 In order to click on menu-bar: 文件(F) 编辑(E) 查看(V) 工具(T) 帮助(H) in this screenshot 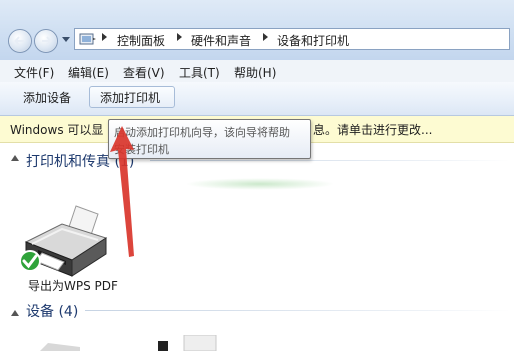, I will do `click(257, 71)`.